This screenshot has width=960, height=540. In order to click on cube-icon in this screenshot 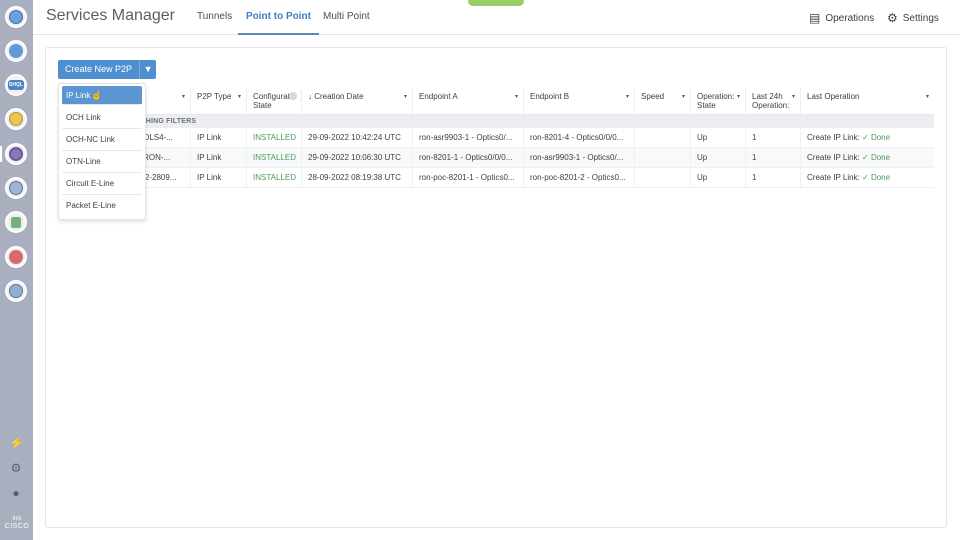, I will do `click(16, 188)`.